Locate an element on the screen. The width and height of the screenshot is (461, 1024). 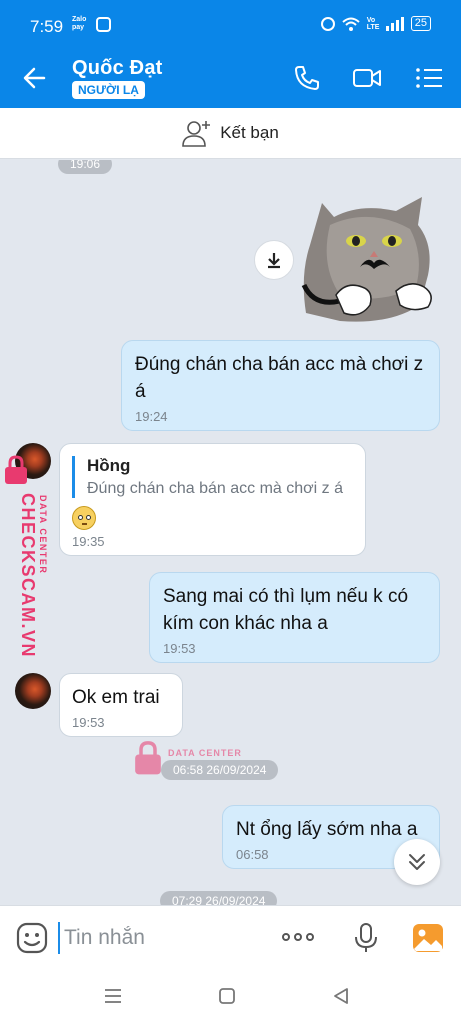
emoji-sticker-icon is located at coordinates (32, 938).